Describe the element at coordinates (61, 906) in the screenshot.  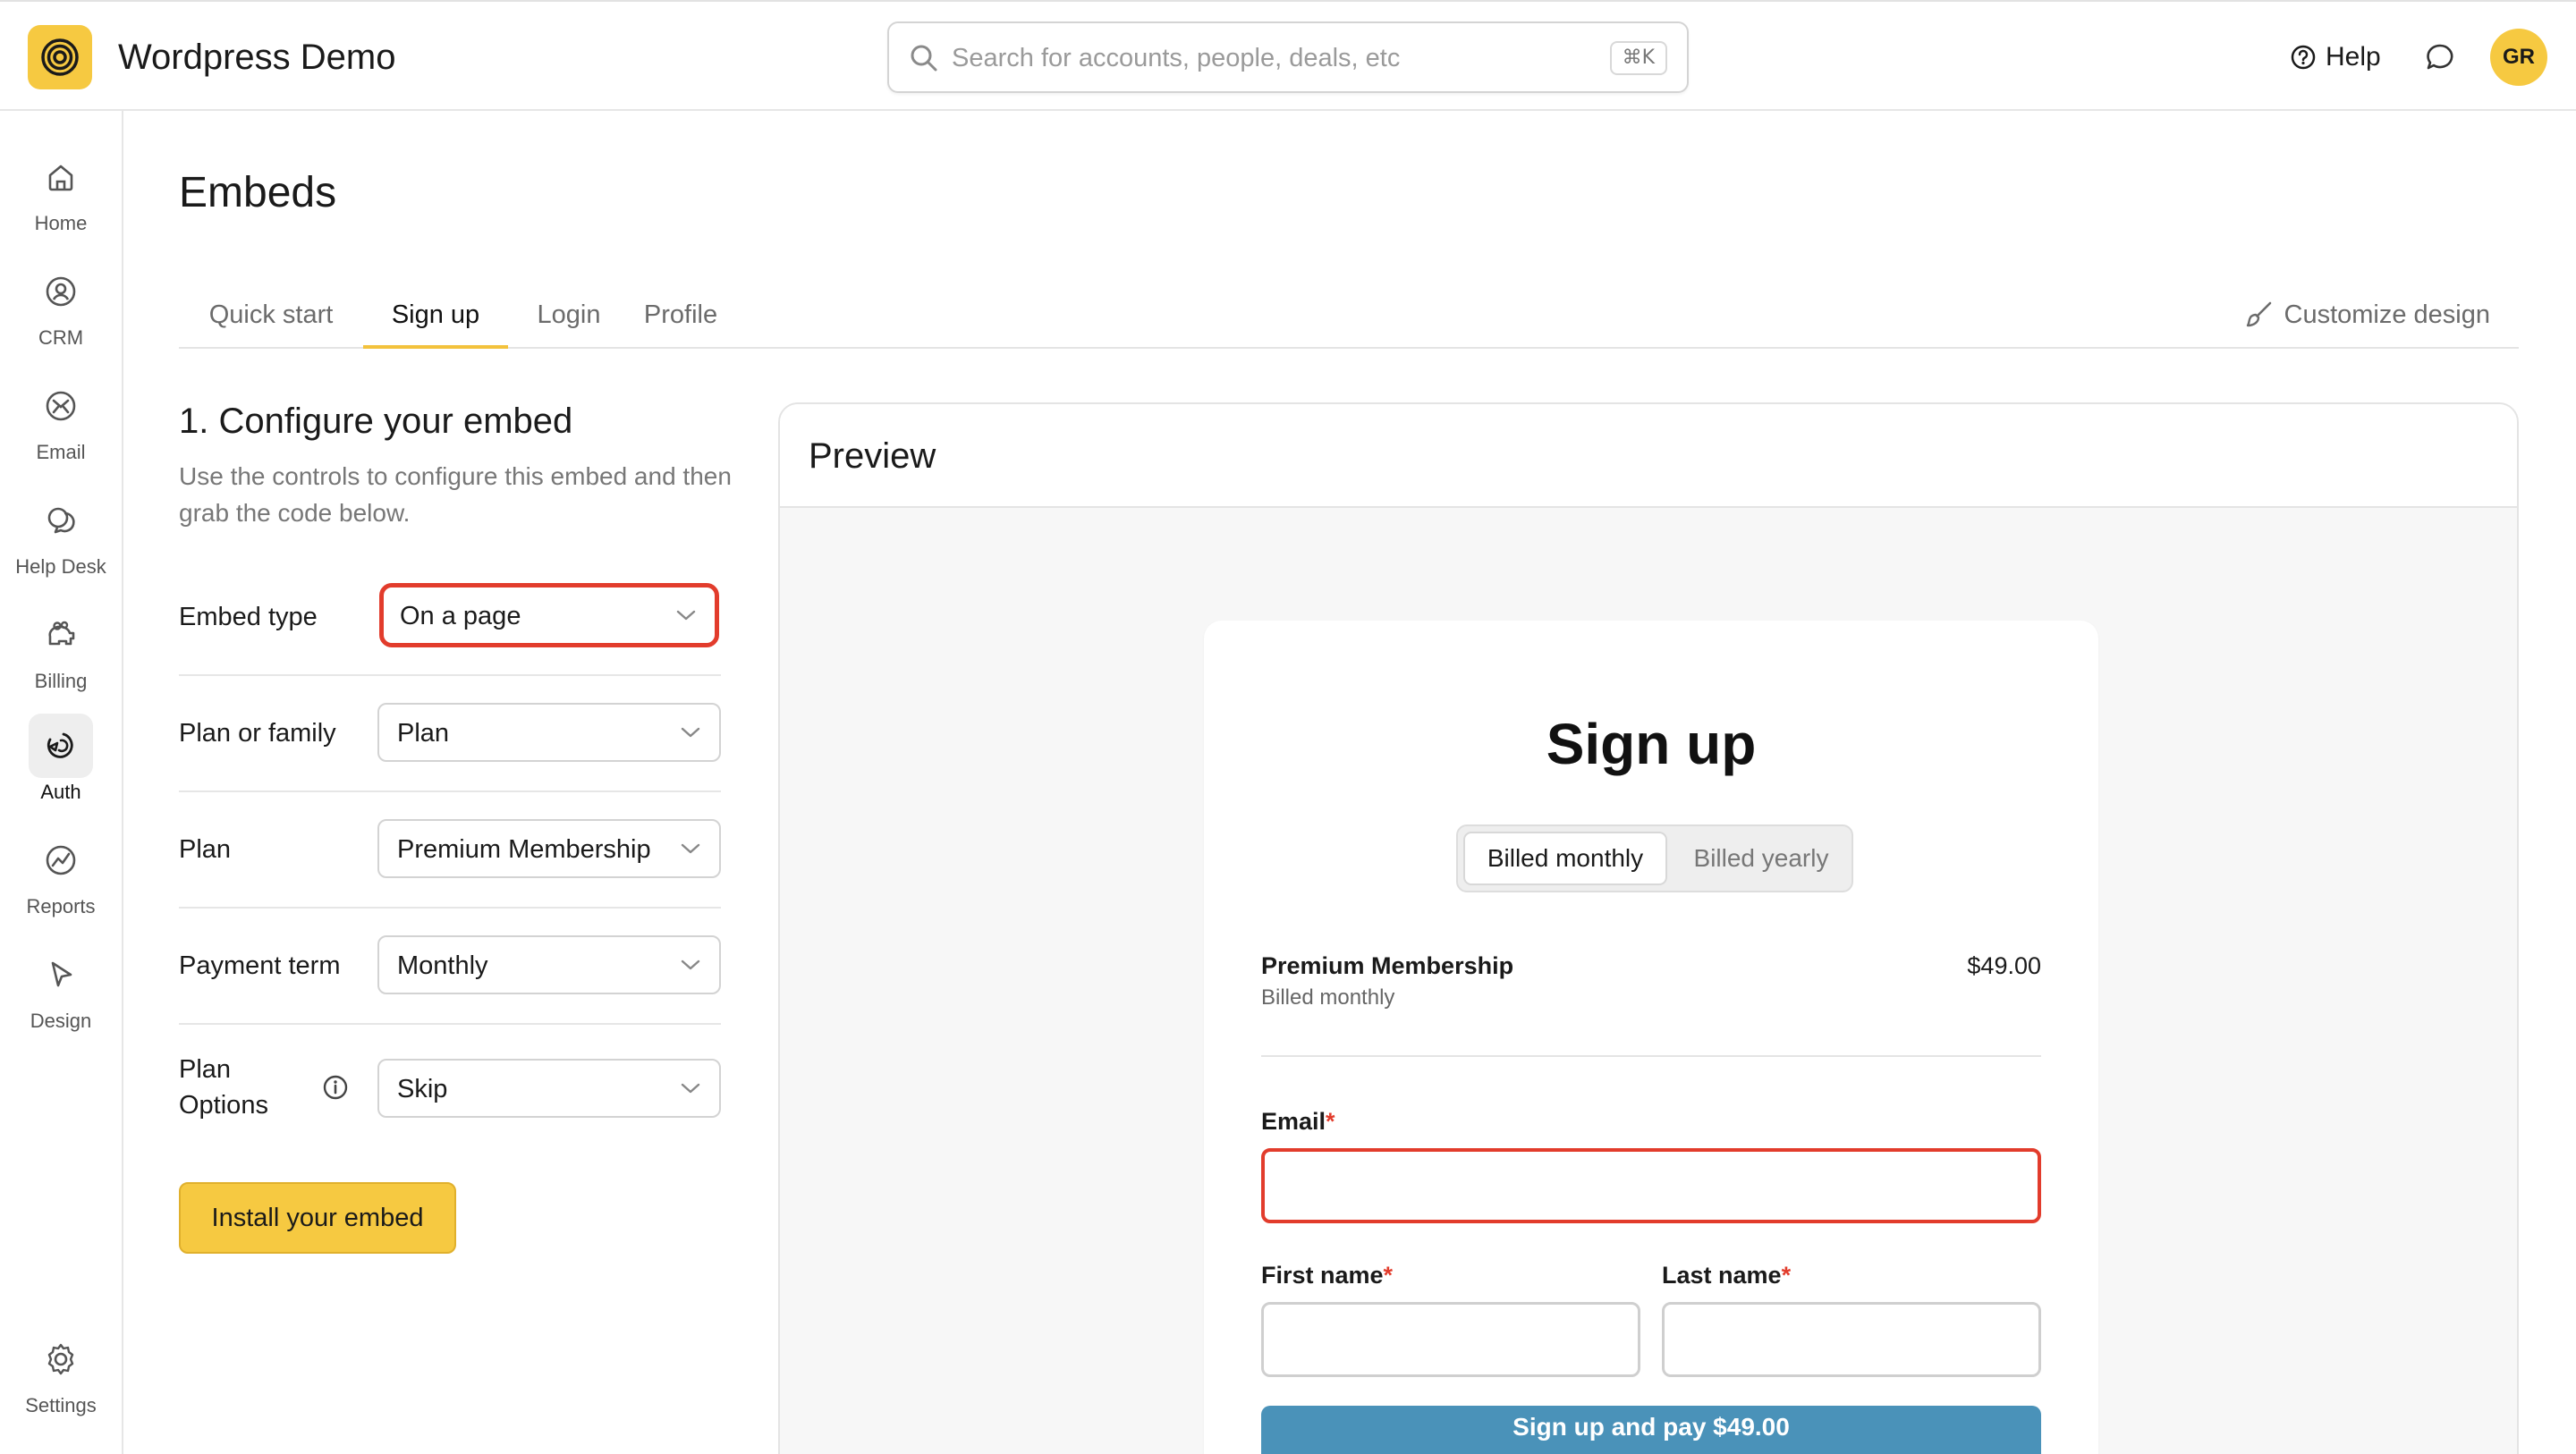
I see `sidebar-item-label: Reports` at that location.